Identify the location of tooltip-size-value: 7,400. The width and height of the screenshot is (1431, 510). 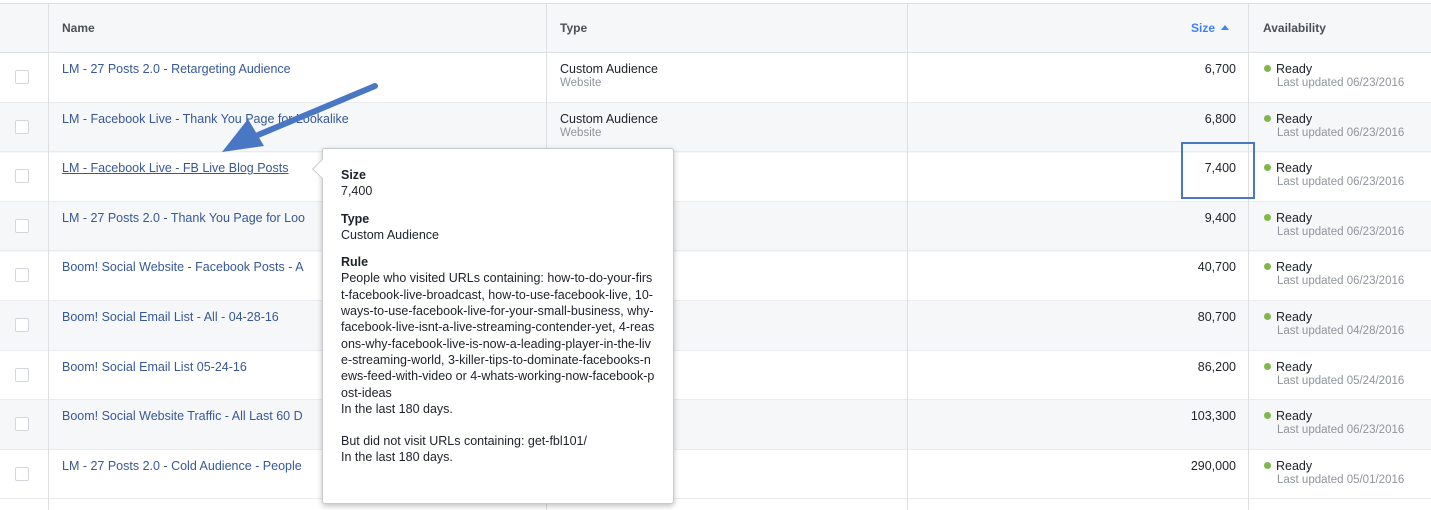
(357, 191).